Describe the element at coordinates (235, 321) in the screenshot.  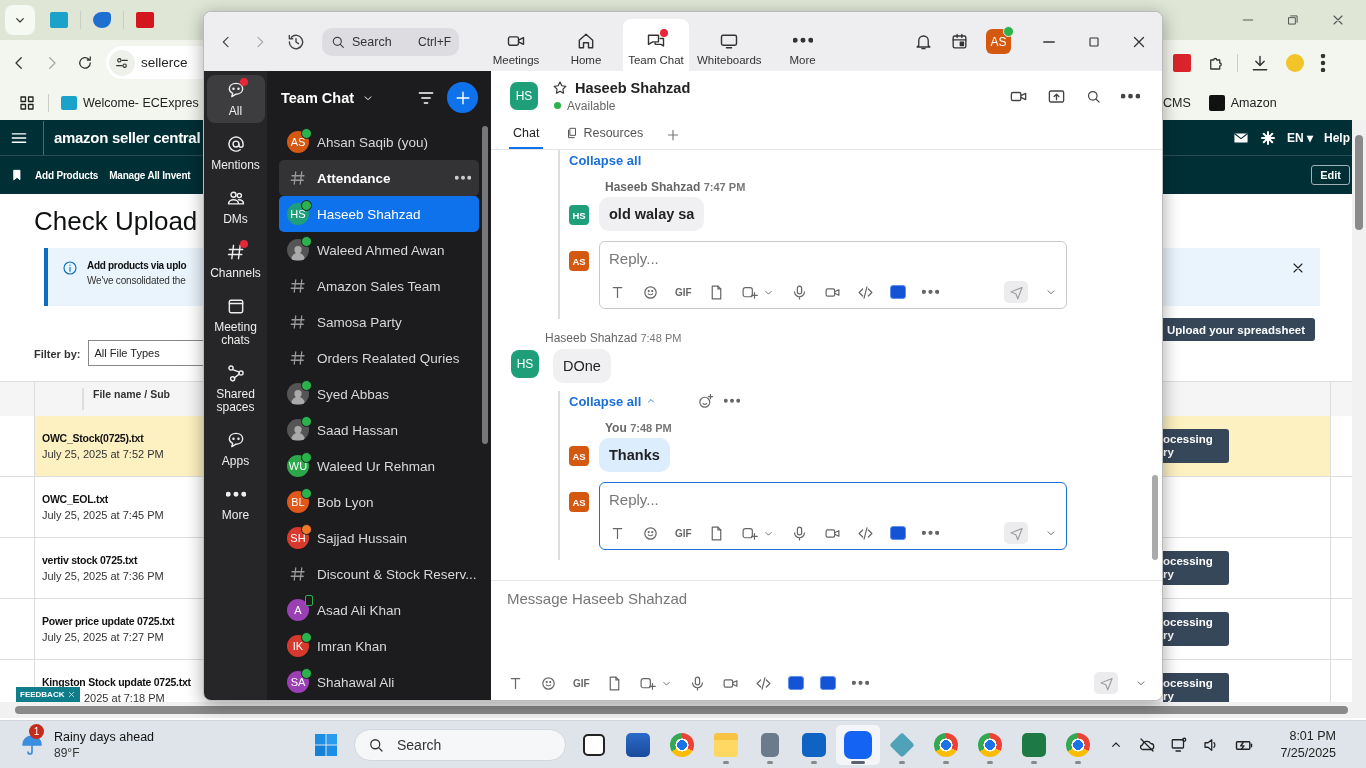
I see `sidebar-item: Meeting chats` at that location.